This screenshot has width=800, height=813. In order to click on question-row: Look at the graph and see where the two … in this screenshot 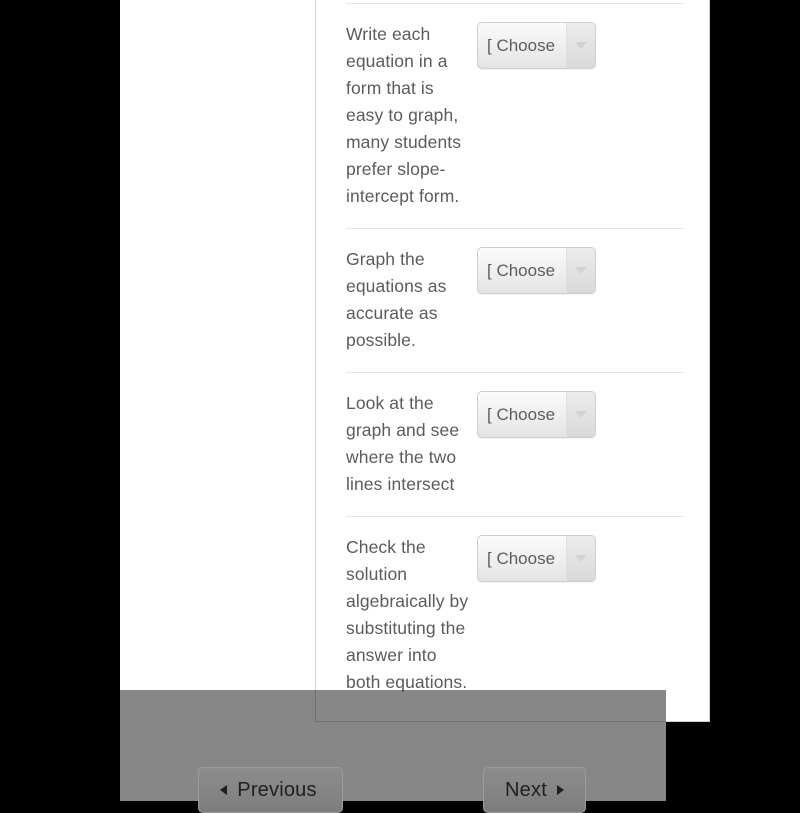, I will do `click(514, 444)`.